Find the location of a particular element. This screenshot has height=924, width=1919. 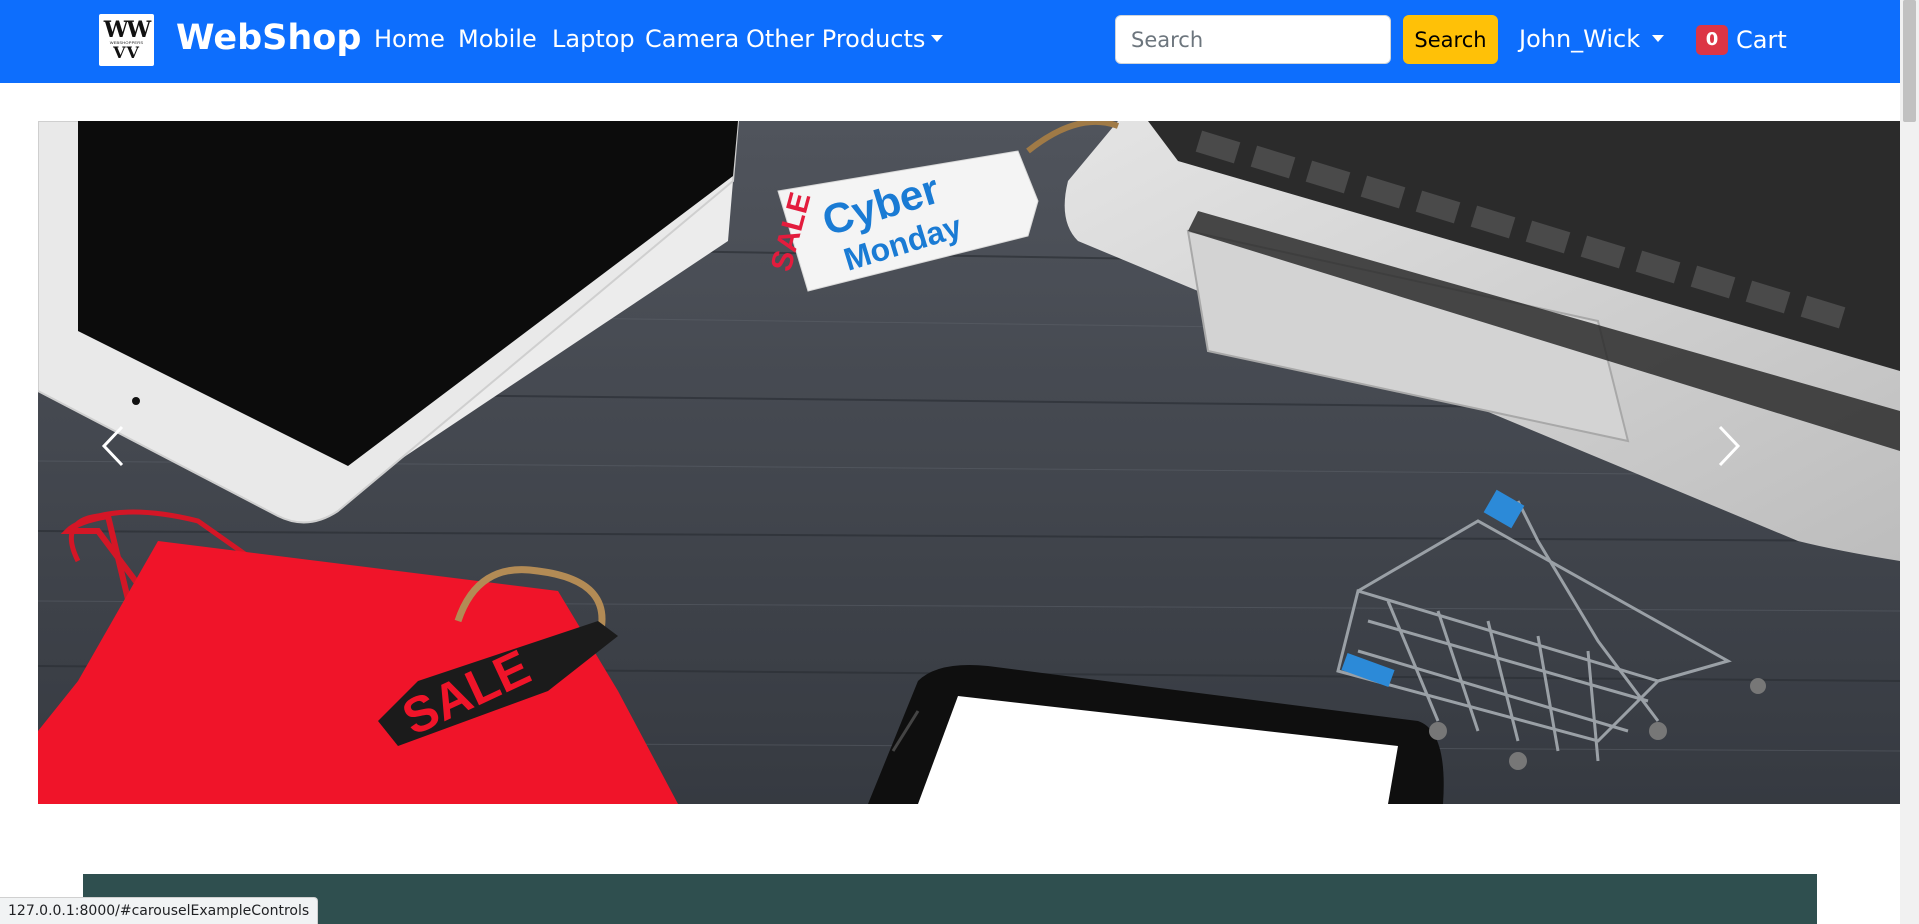

cart-label: Cart is located at coordinates (1761, 40).